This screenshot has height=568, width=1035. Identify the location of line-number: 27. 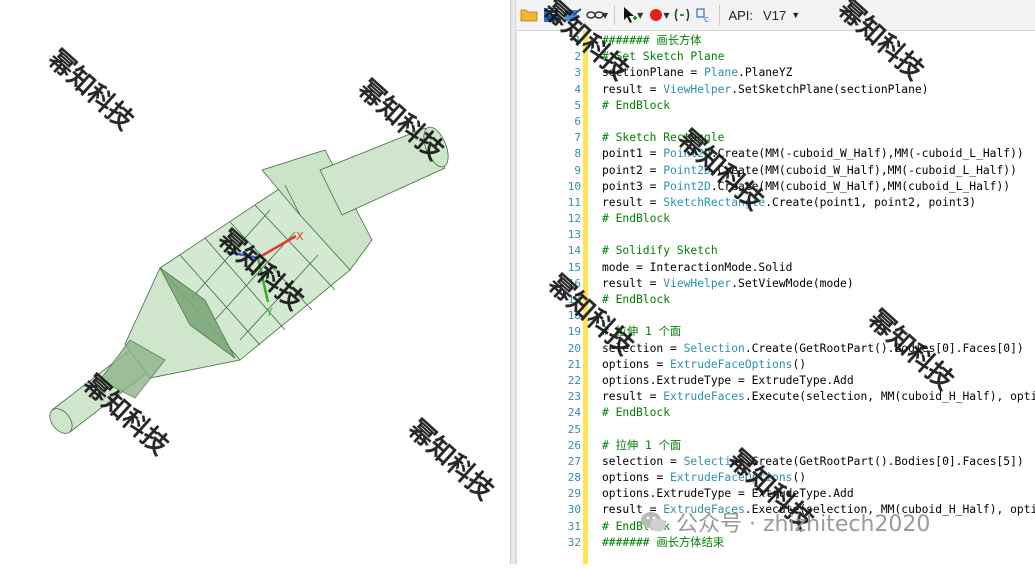
(574, 461).